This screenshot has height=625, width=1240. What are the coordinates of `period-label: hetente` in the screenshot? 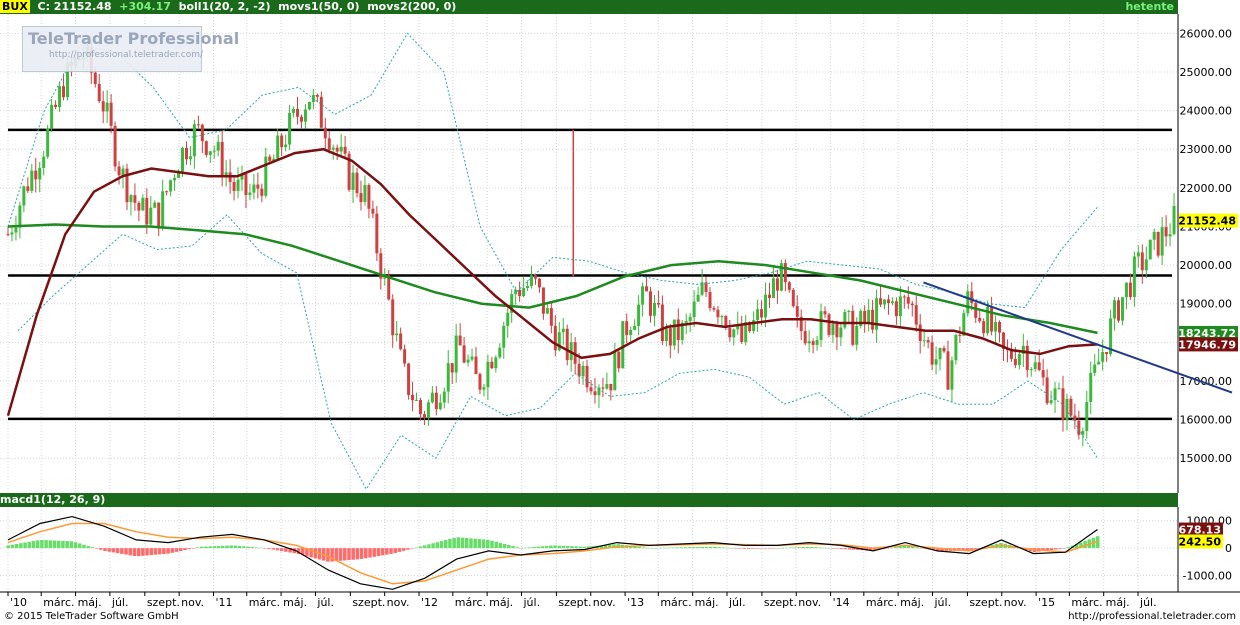 It's located at (1149, 7).